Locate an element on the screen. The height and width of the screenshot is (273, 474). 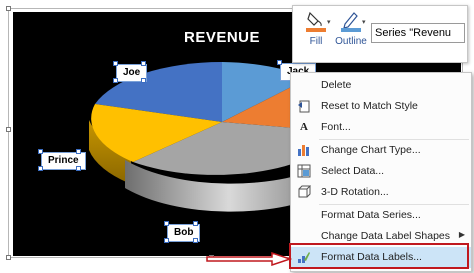
outline-button: ▾ Outline is located at coordinates (351, 28).